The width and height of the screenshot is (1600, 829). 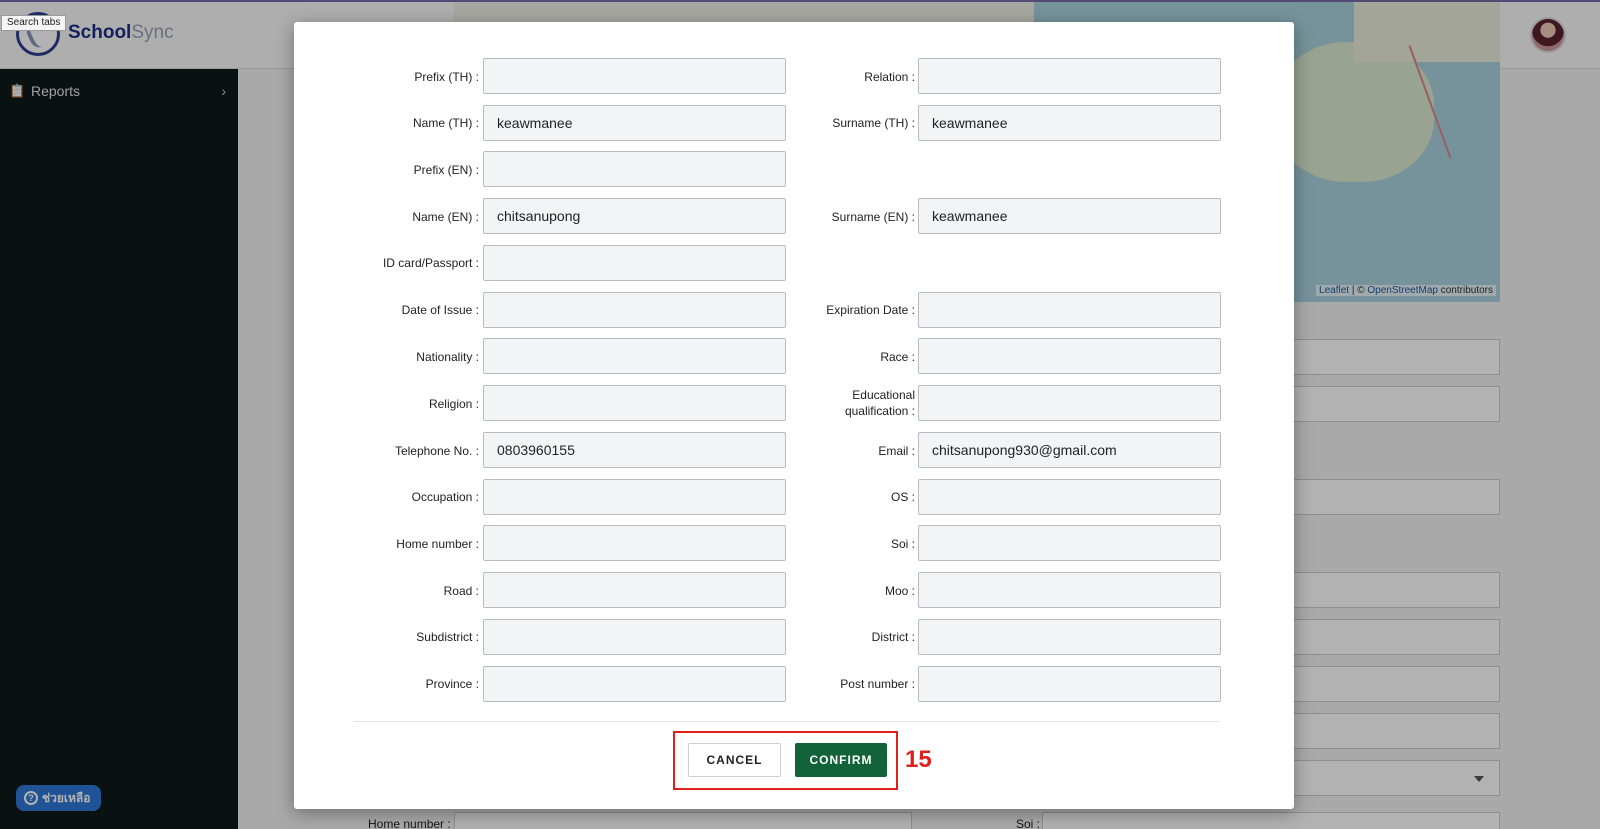 I want to click on modal-footer-divider, so click(x=787, y=721).